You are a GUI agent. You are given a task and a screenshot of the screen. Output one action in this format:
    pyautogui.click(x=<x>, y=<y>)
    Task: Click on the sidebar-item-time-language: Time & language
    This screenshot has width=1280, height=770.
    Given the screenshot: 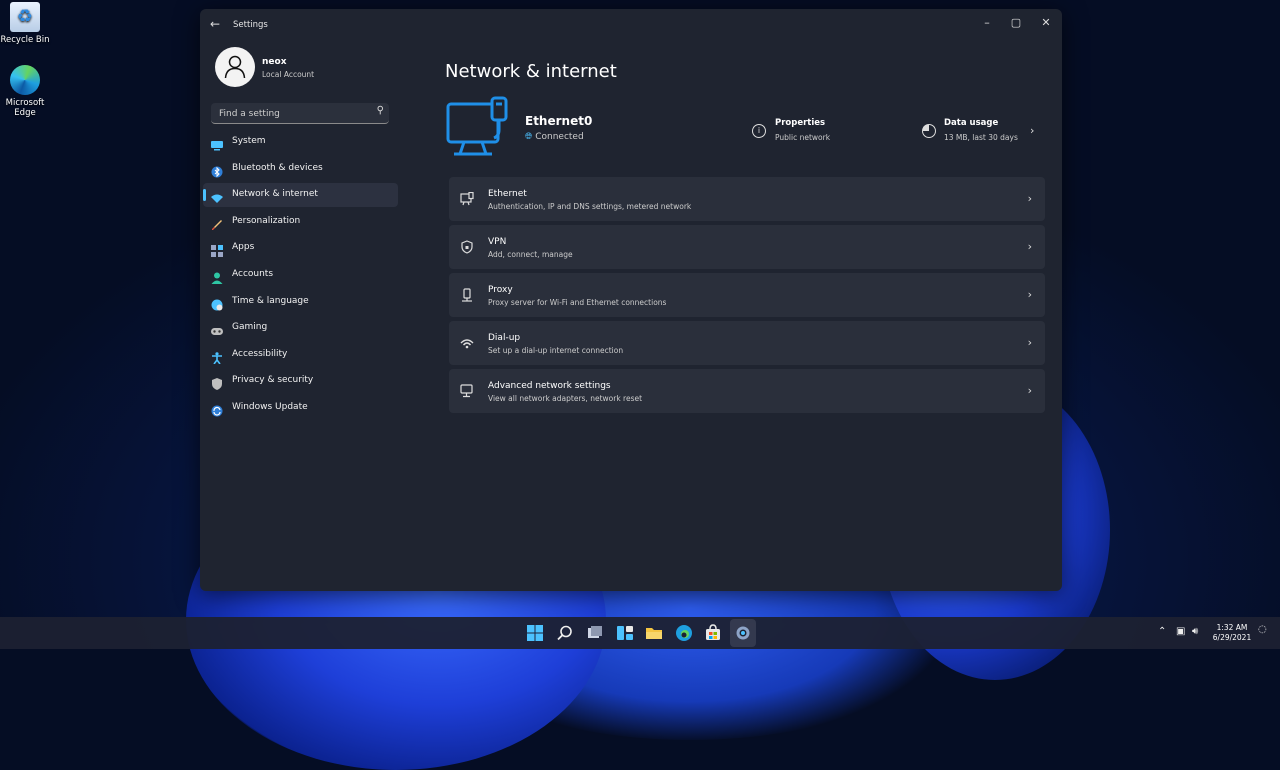 What is the action you would take?
    pyautogui.click(x=300, y=302)
    